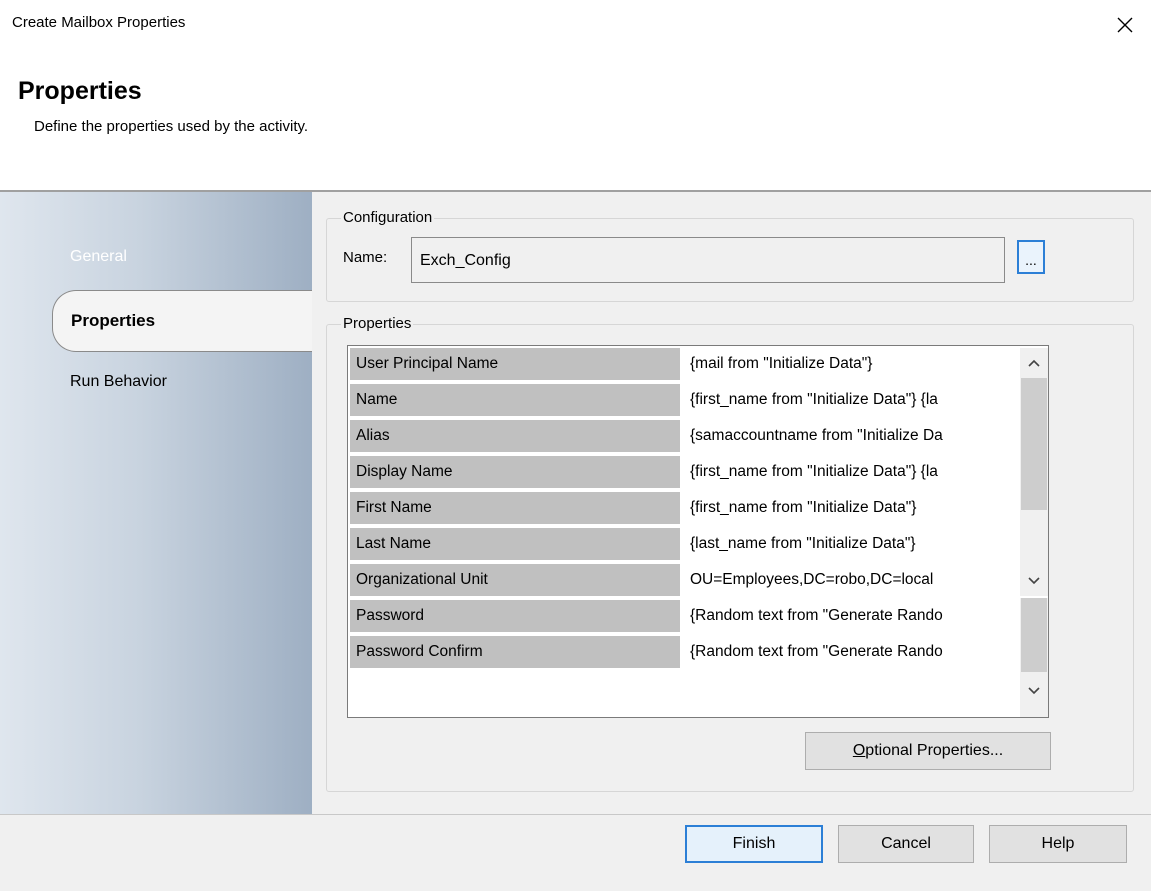 This screenshot has width=1151, height=891. I want to click on sidebar-item-general: General, so click(98, 257).